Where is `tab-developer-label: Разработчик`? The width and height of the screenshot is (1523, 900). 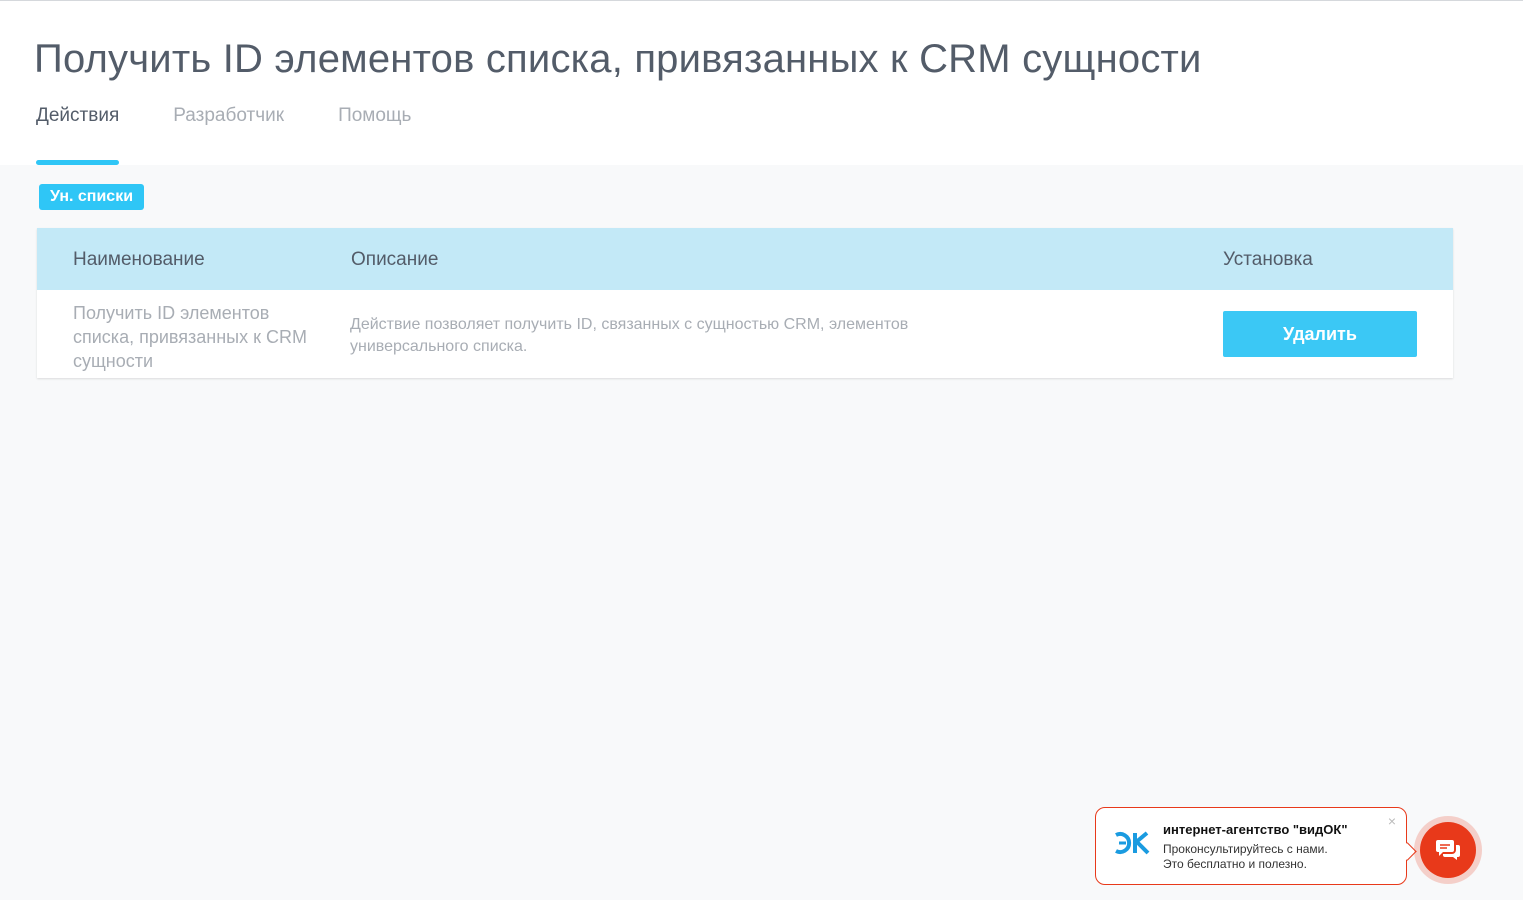 tab-developer-label: Разработчик is located at coordinates (229, 115).